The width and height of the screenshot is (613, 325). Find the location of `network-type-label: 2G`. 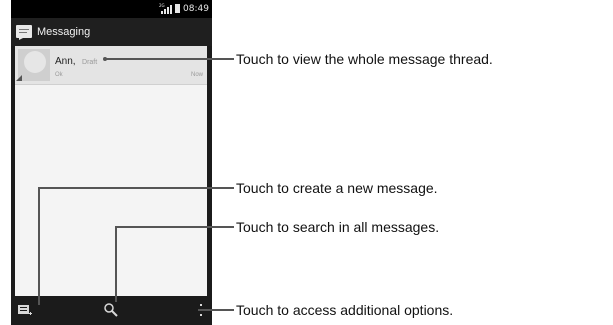

network-type-label: 2G is located at coordinates (162, 5).